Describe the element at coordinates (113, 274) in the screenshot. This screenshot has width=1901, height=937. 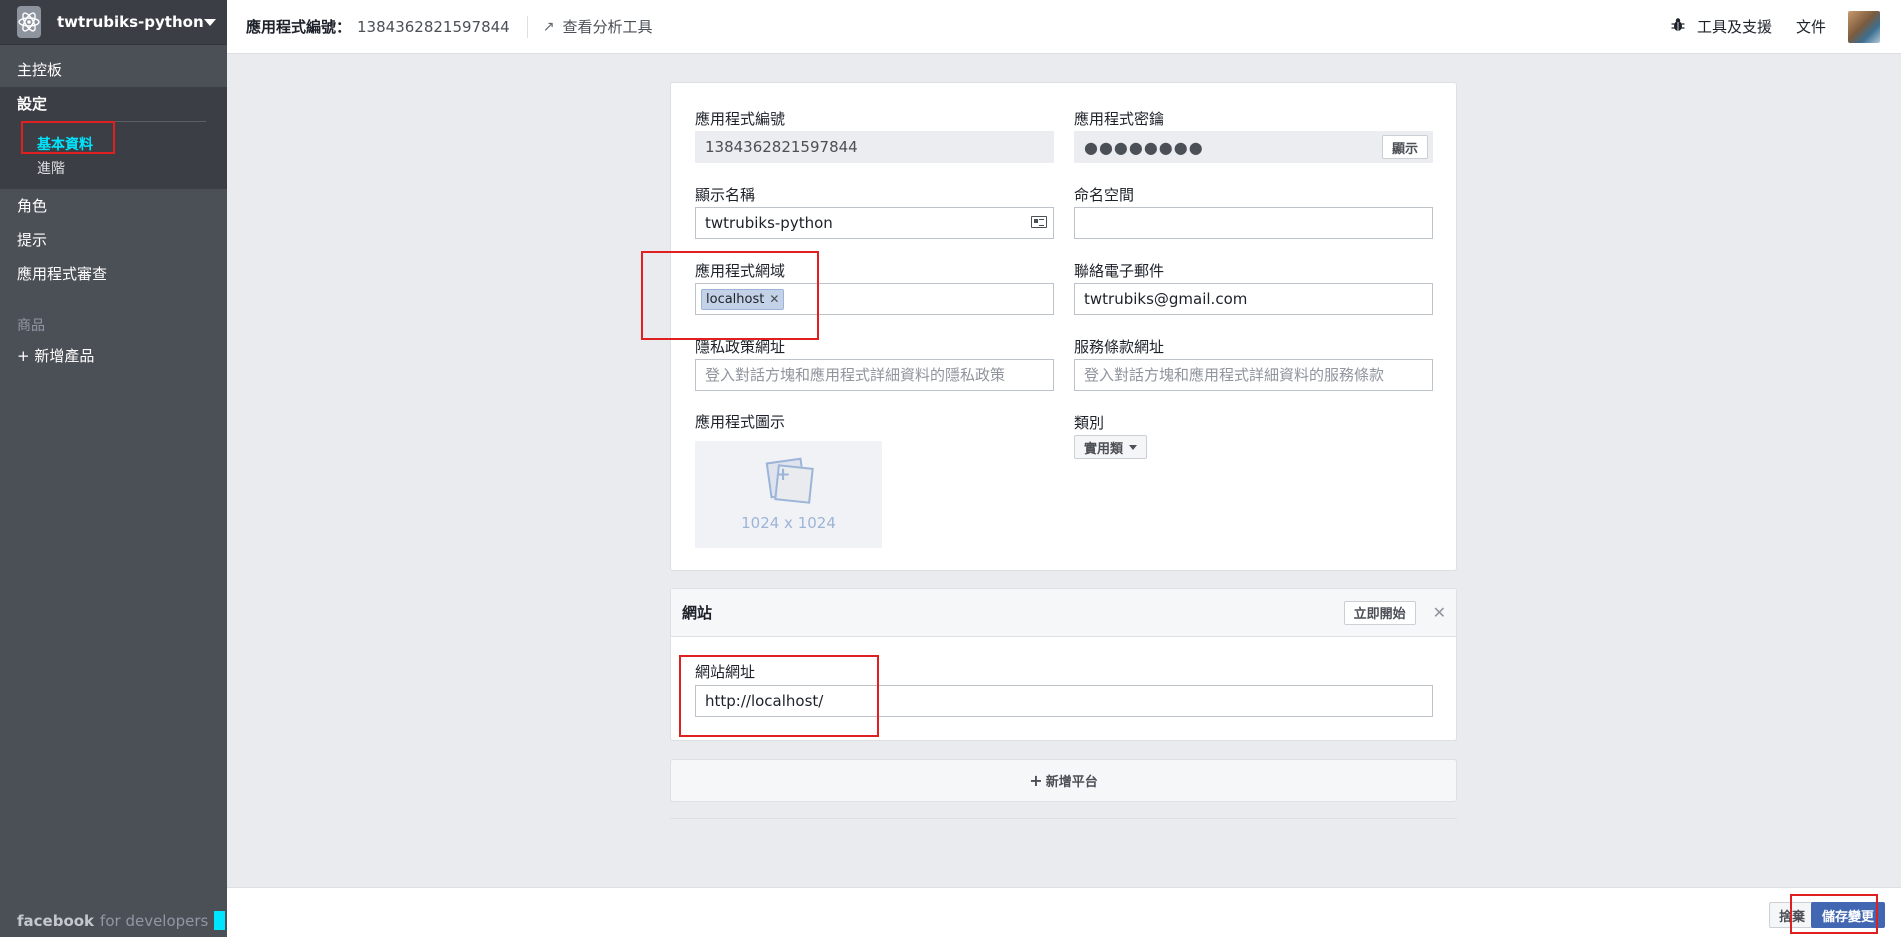
I see `sidebar-item-app-review: 應用程式審查` at that location.